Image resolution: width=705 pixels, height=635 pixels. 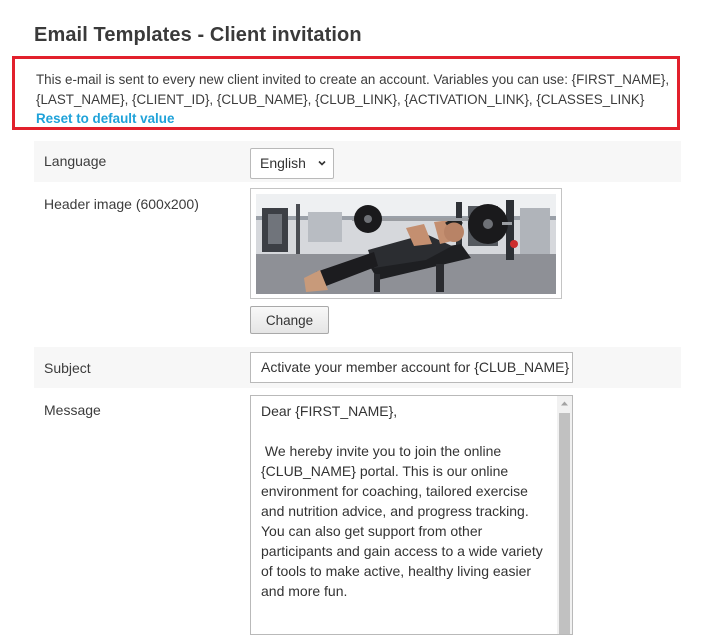 I want to click on message-label: Message, so click(x=72, y=410).